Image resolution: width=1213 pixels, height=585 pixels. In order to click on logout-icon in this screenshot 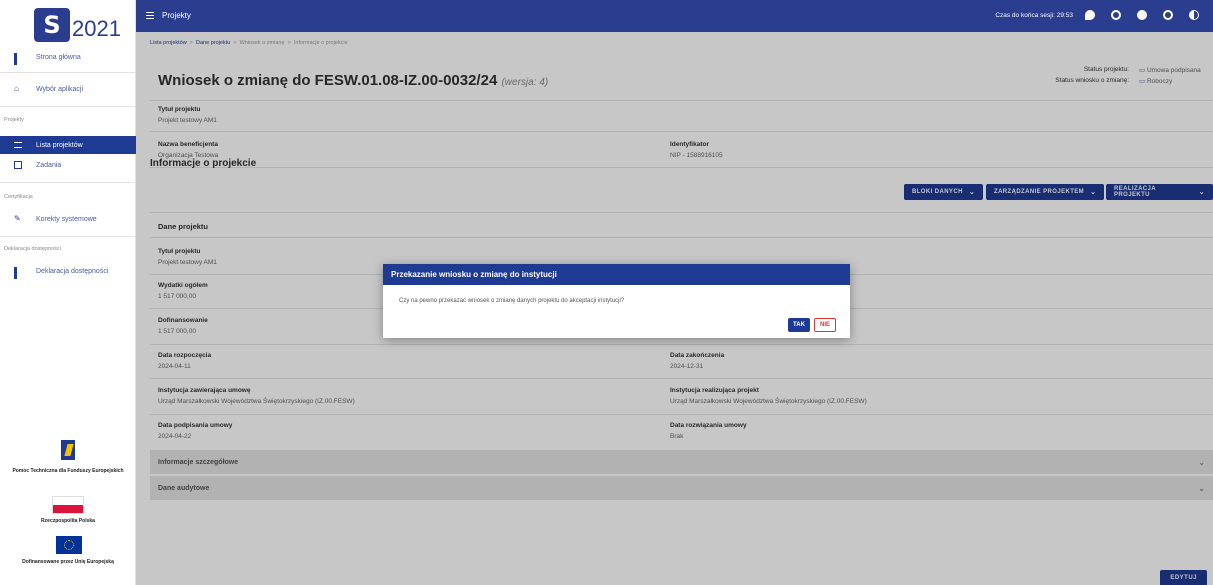, I will do `click(1168, 15)`.